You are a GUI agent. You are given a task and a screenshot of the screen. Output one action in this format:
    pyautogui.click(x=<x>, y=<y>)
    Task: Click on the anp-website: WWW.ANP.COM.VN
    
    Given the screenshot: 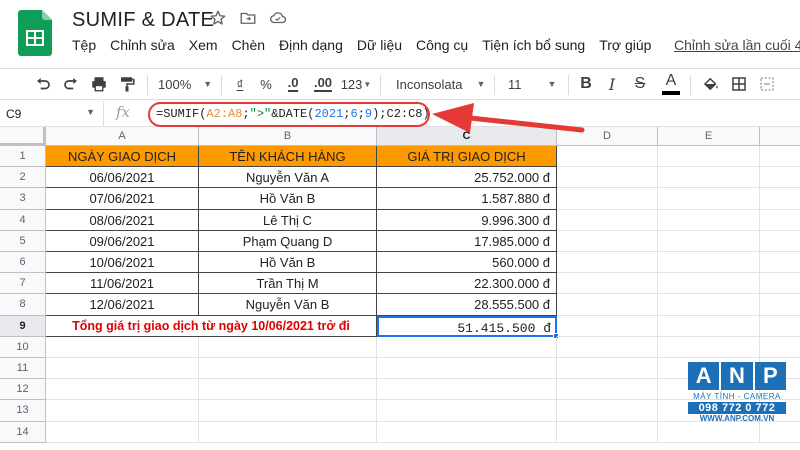 What is the action you would take?
    pyautogui.click(x=737, y=418)
    